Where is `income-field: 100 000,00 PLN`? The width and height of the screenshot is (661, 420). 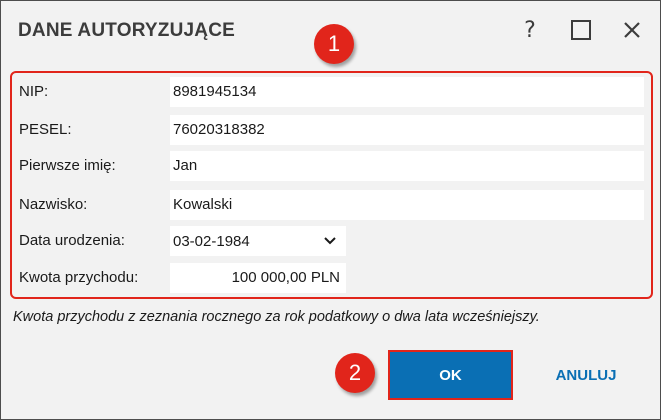 income-field: 100 000,00 PLN is located at coordinates (258, 278).